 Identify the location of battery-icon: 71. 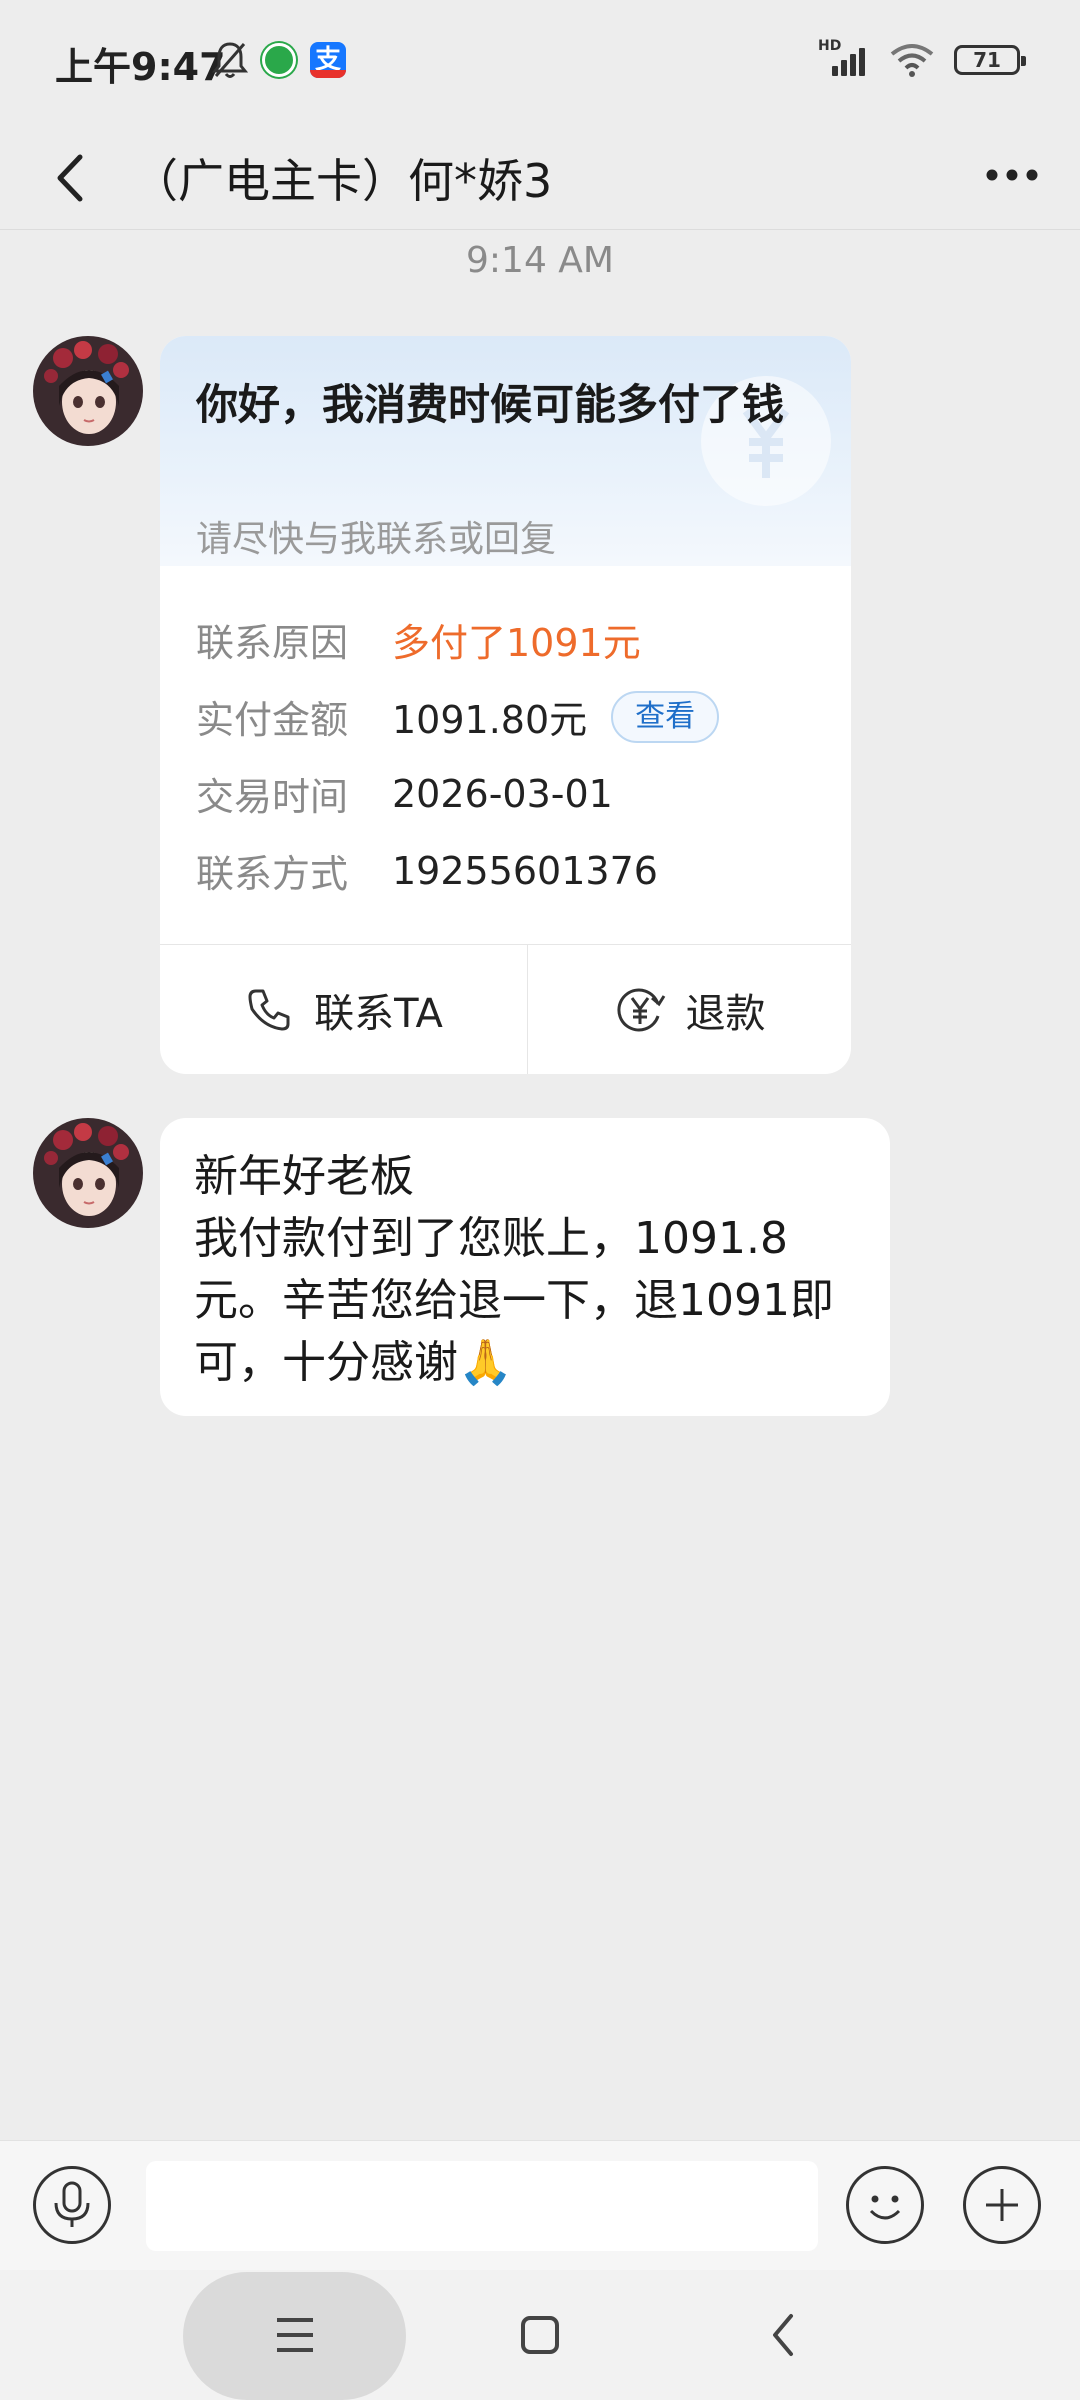
(990, 60).